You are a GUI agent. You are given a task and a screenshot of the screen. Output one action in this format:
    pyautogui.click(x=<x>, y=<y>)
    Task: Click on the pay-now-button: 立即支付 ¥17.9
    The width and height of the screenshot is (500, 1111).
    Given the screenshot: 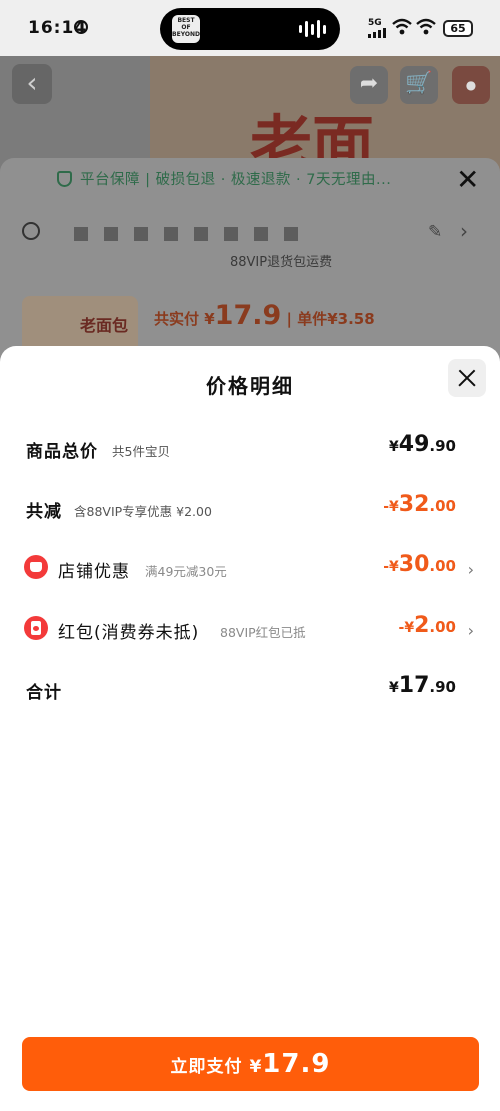 What is the action you would take?
    pyautogui.click(x=250, y=1064)
    